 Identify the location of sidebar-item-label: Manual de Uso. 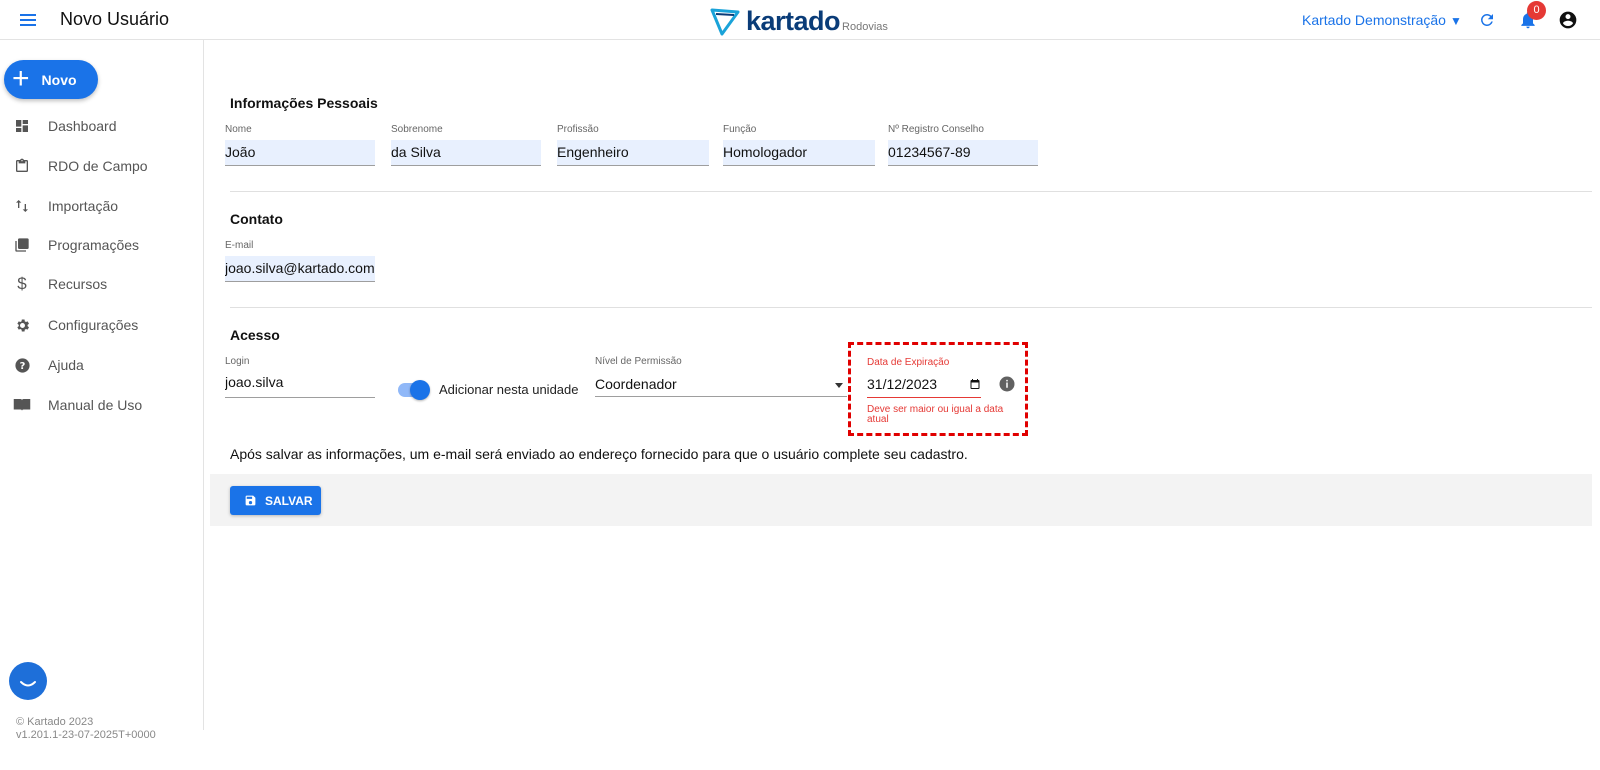
(95, 405).